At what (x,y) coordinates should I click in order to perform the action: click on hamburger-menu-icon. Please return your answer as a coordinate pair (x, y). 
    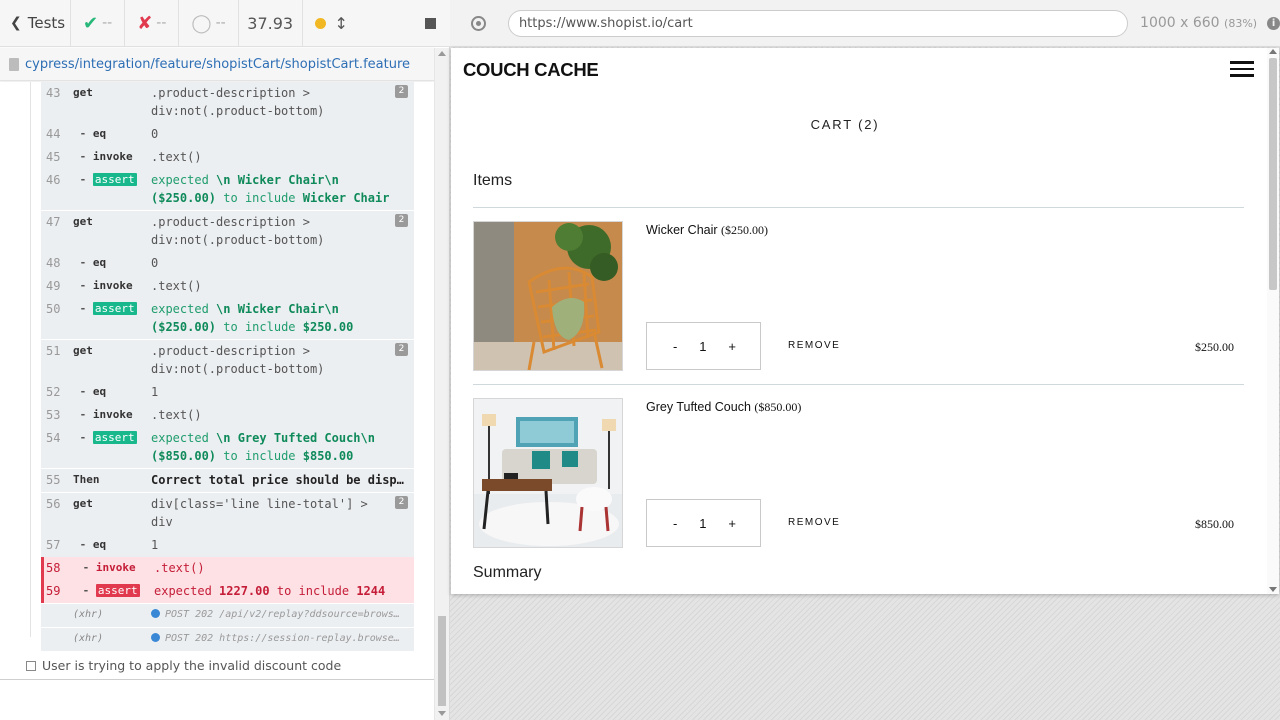
    Looking at the image, I should click on (1242, 69).